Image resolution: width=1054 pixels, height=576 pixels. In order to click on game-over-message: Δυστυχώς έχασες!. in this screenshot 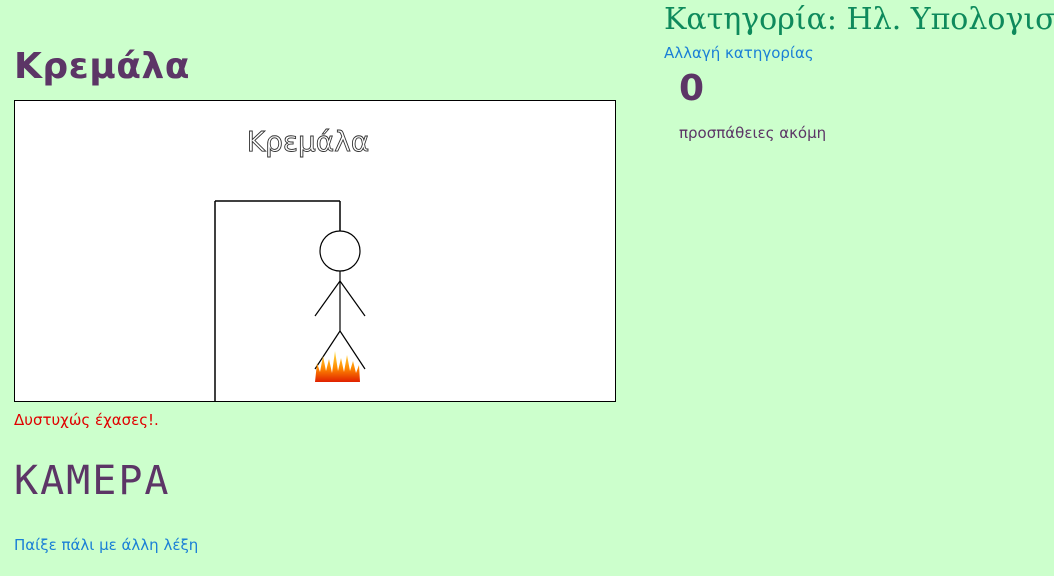, I will do `click(86, 420)`.